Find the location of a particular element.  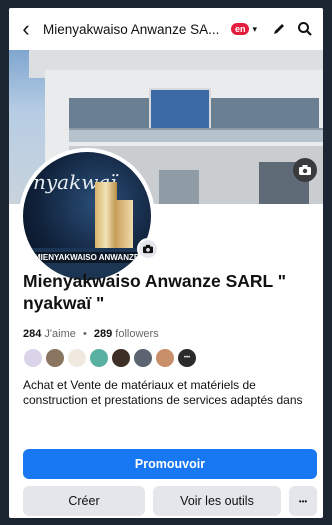

edit-button is located at coordinates (279, 29).